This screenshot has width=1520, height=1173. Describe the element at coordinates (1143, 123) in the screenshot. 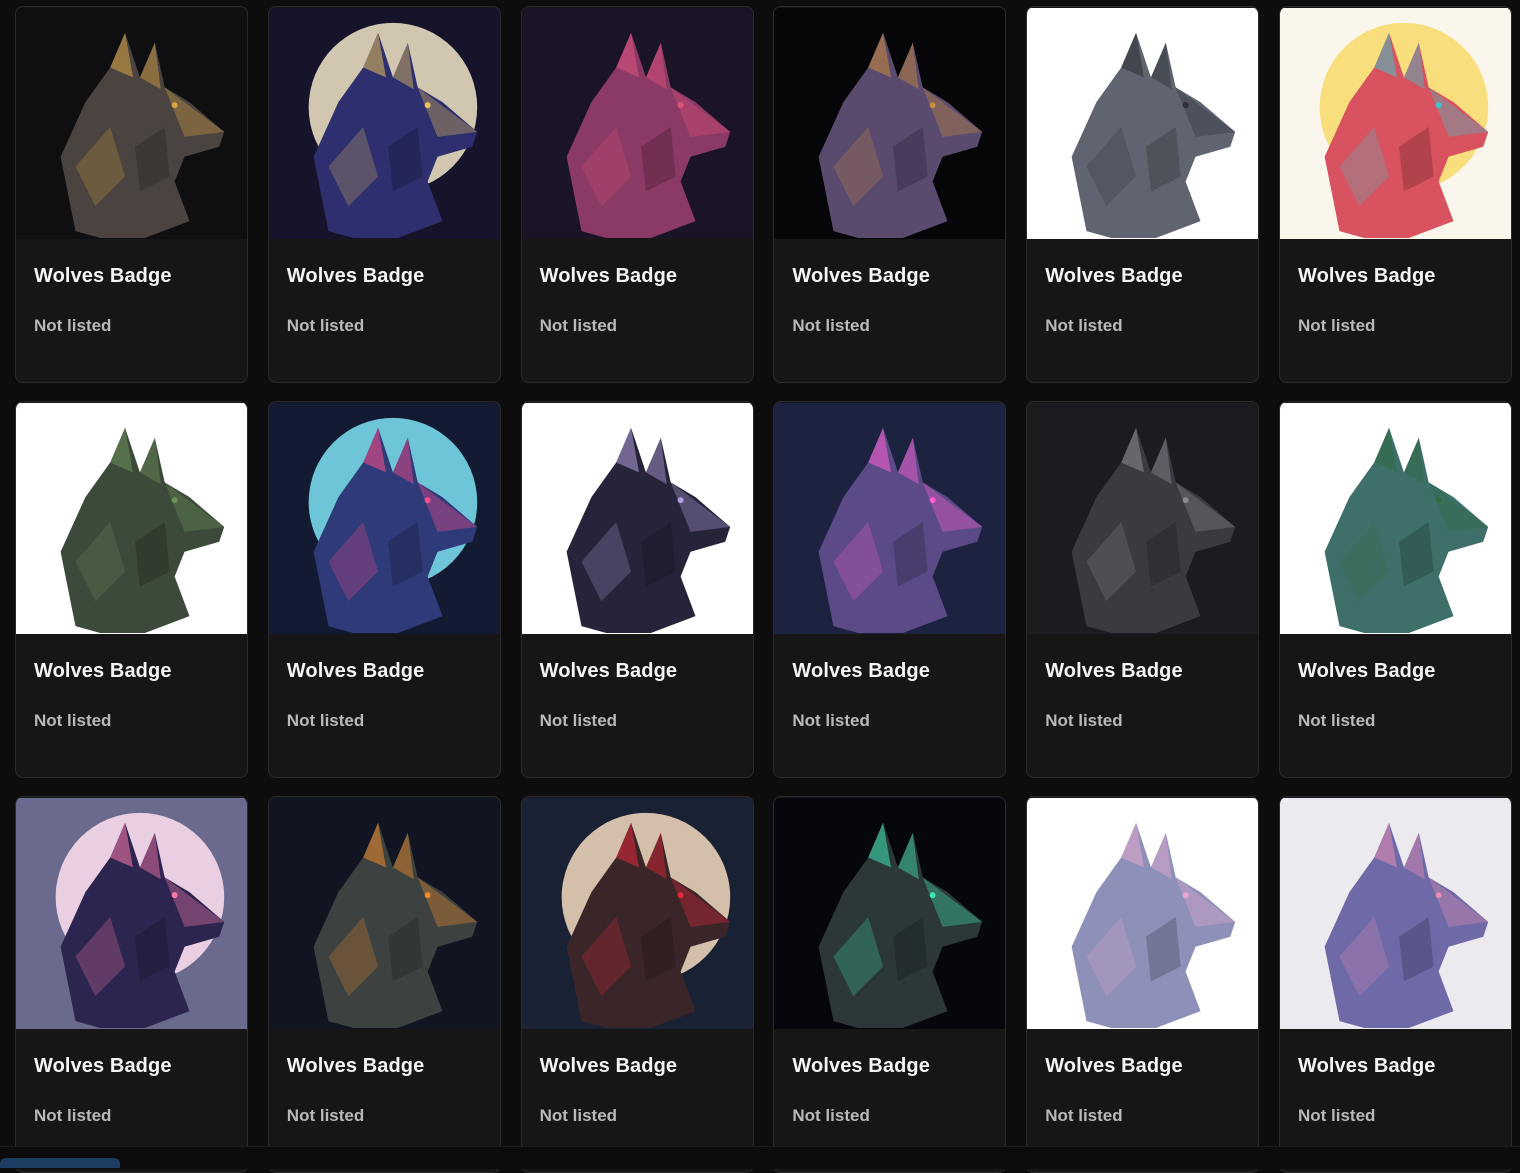

I see `wolf-gray-howling-icon` at that location.